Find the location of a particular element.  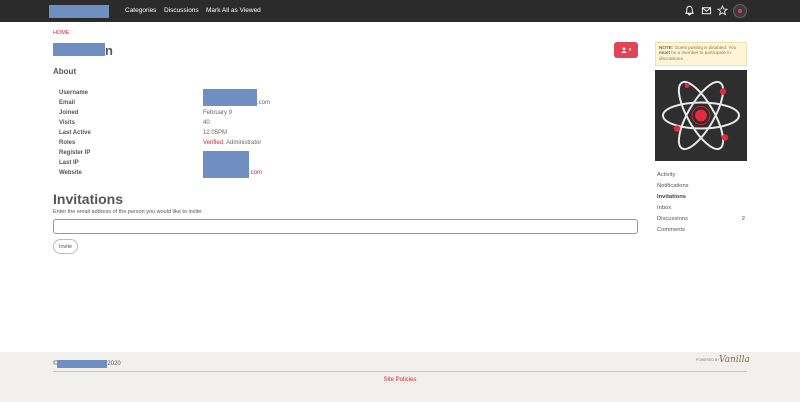

about-row-roles: Roles Verified, Administrator is located at coordinates (160, 143).